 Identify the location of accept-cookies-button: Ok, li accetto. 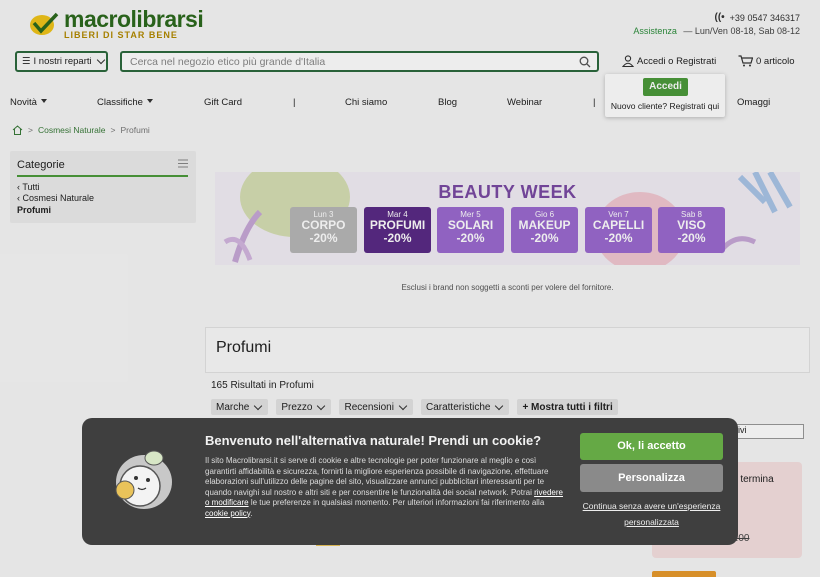
(651, 446).